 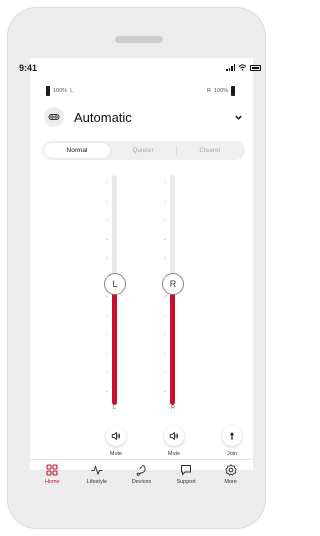 I want to click on left-volume-fill, so click(x=114, y=345).